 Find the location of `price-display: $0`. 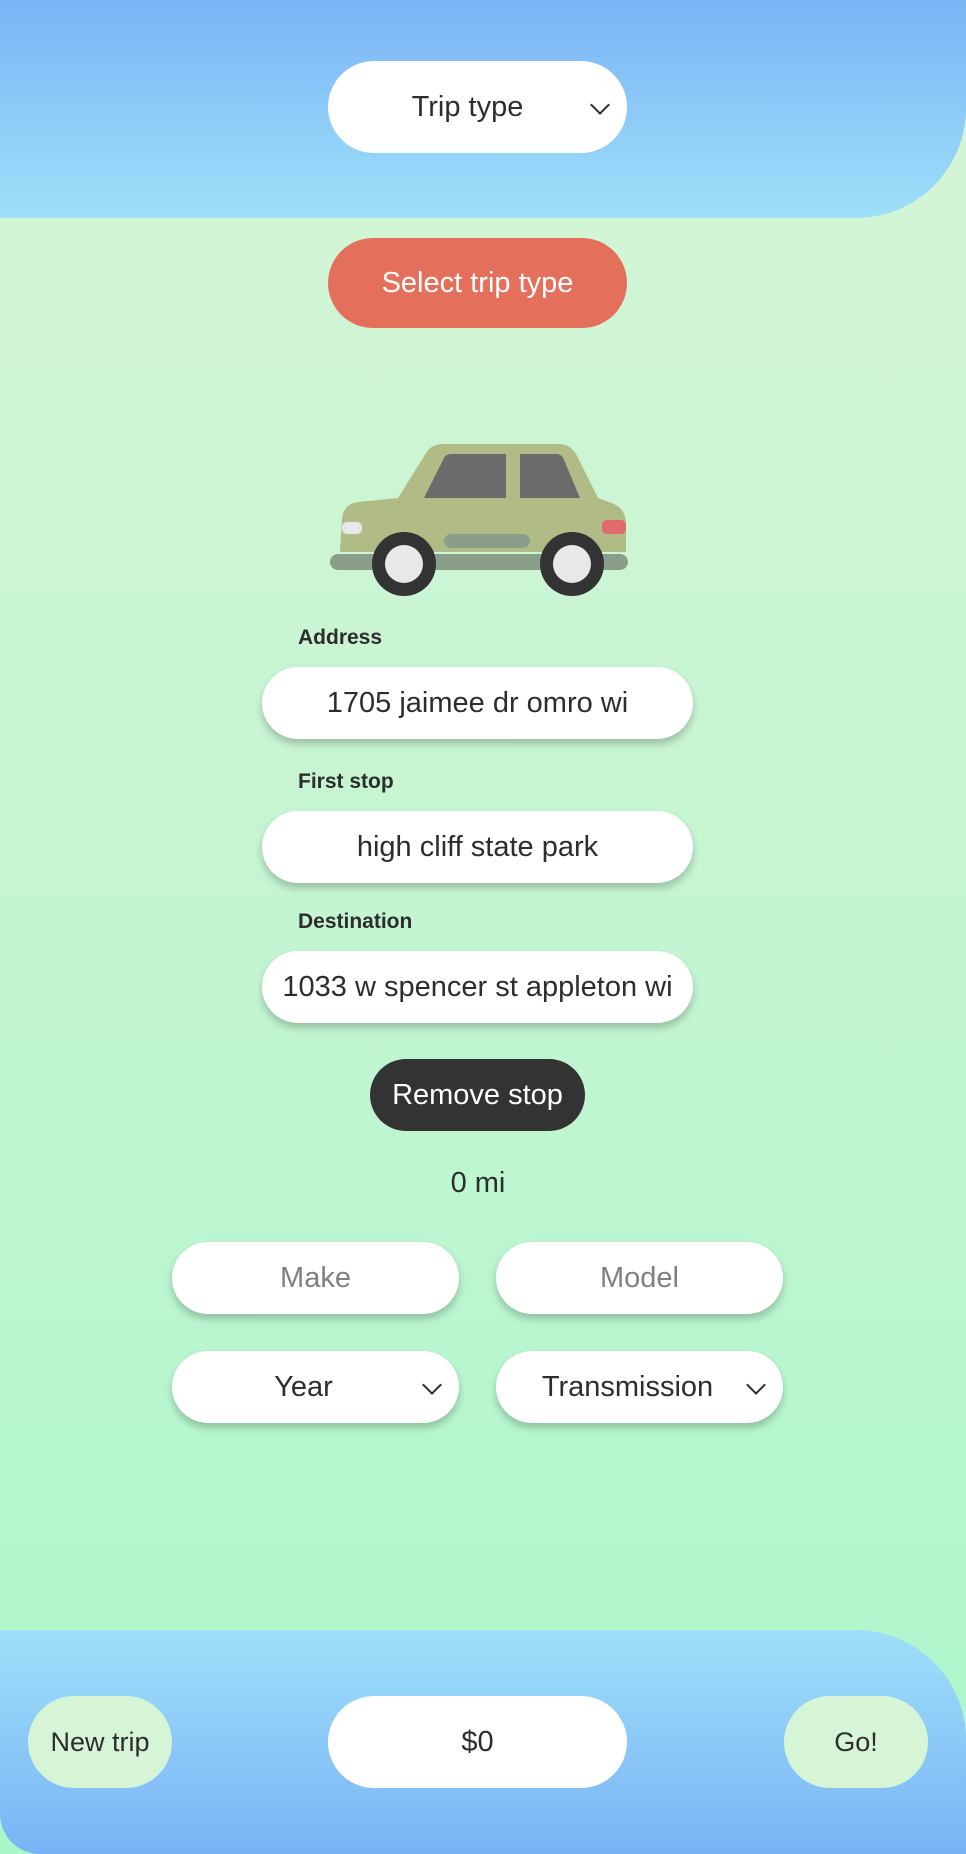

price-display: $0 is located at coordinates (477, 1742).